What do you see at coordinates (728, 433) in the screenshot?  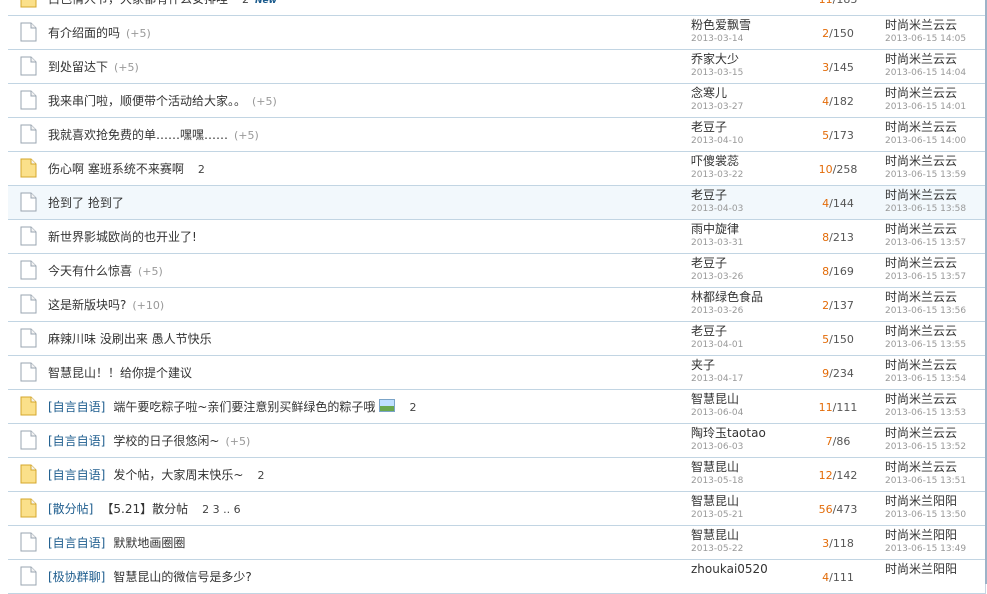 I see `author-name: 陶玲玉taotao` at bounding box center [728, 433].